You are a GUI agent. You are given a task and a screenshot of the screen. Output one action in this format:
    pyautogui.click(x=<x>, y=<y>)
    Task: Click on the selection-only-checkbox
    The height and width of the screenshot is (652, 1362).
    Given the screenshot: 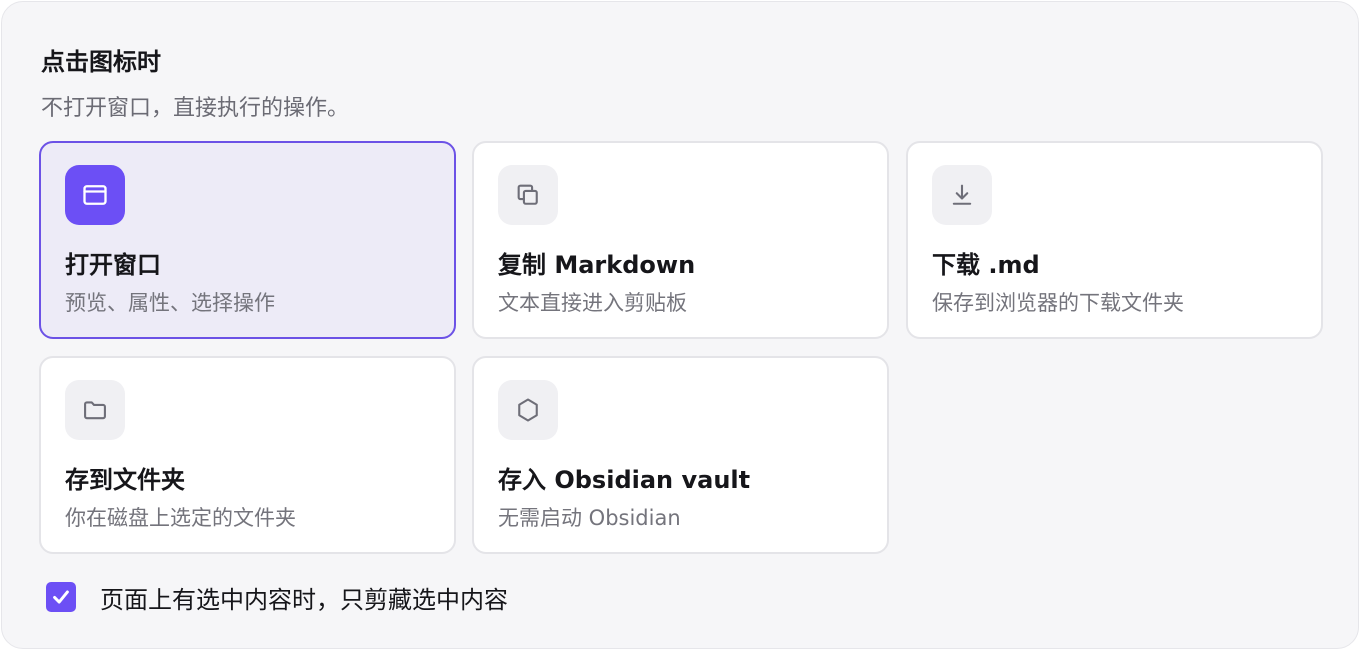 What is the action you would take?
    pyautogui.click(x=61, y=597)
    